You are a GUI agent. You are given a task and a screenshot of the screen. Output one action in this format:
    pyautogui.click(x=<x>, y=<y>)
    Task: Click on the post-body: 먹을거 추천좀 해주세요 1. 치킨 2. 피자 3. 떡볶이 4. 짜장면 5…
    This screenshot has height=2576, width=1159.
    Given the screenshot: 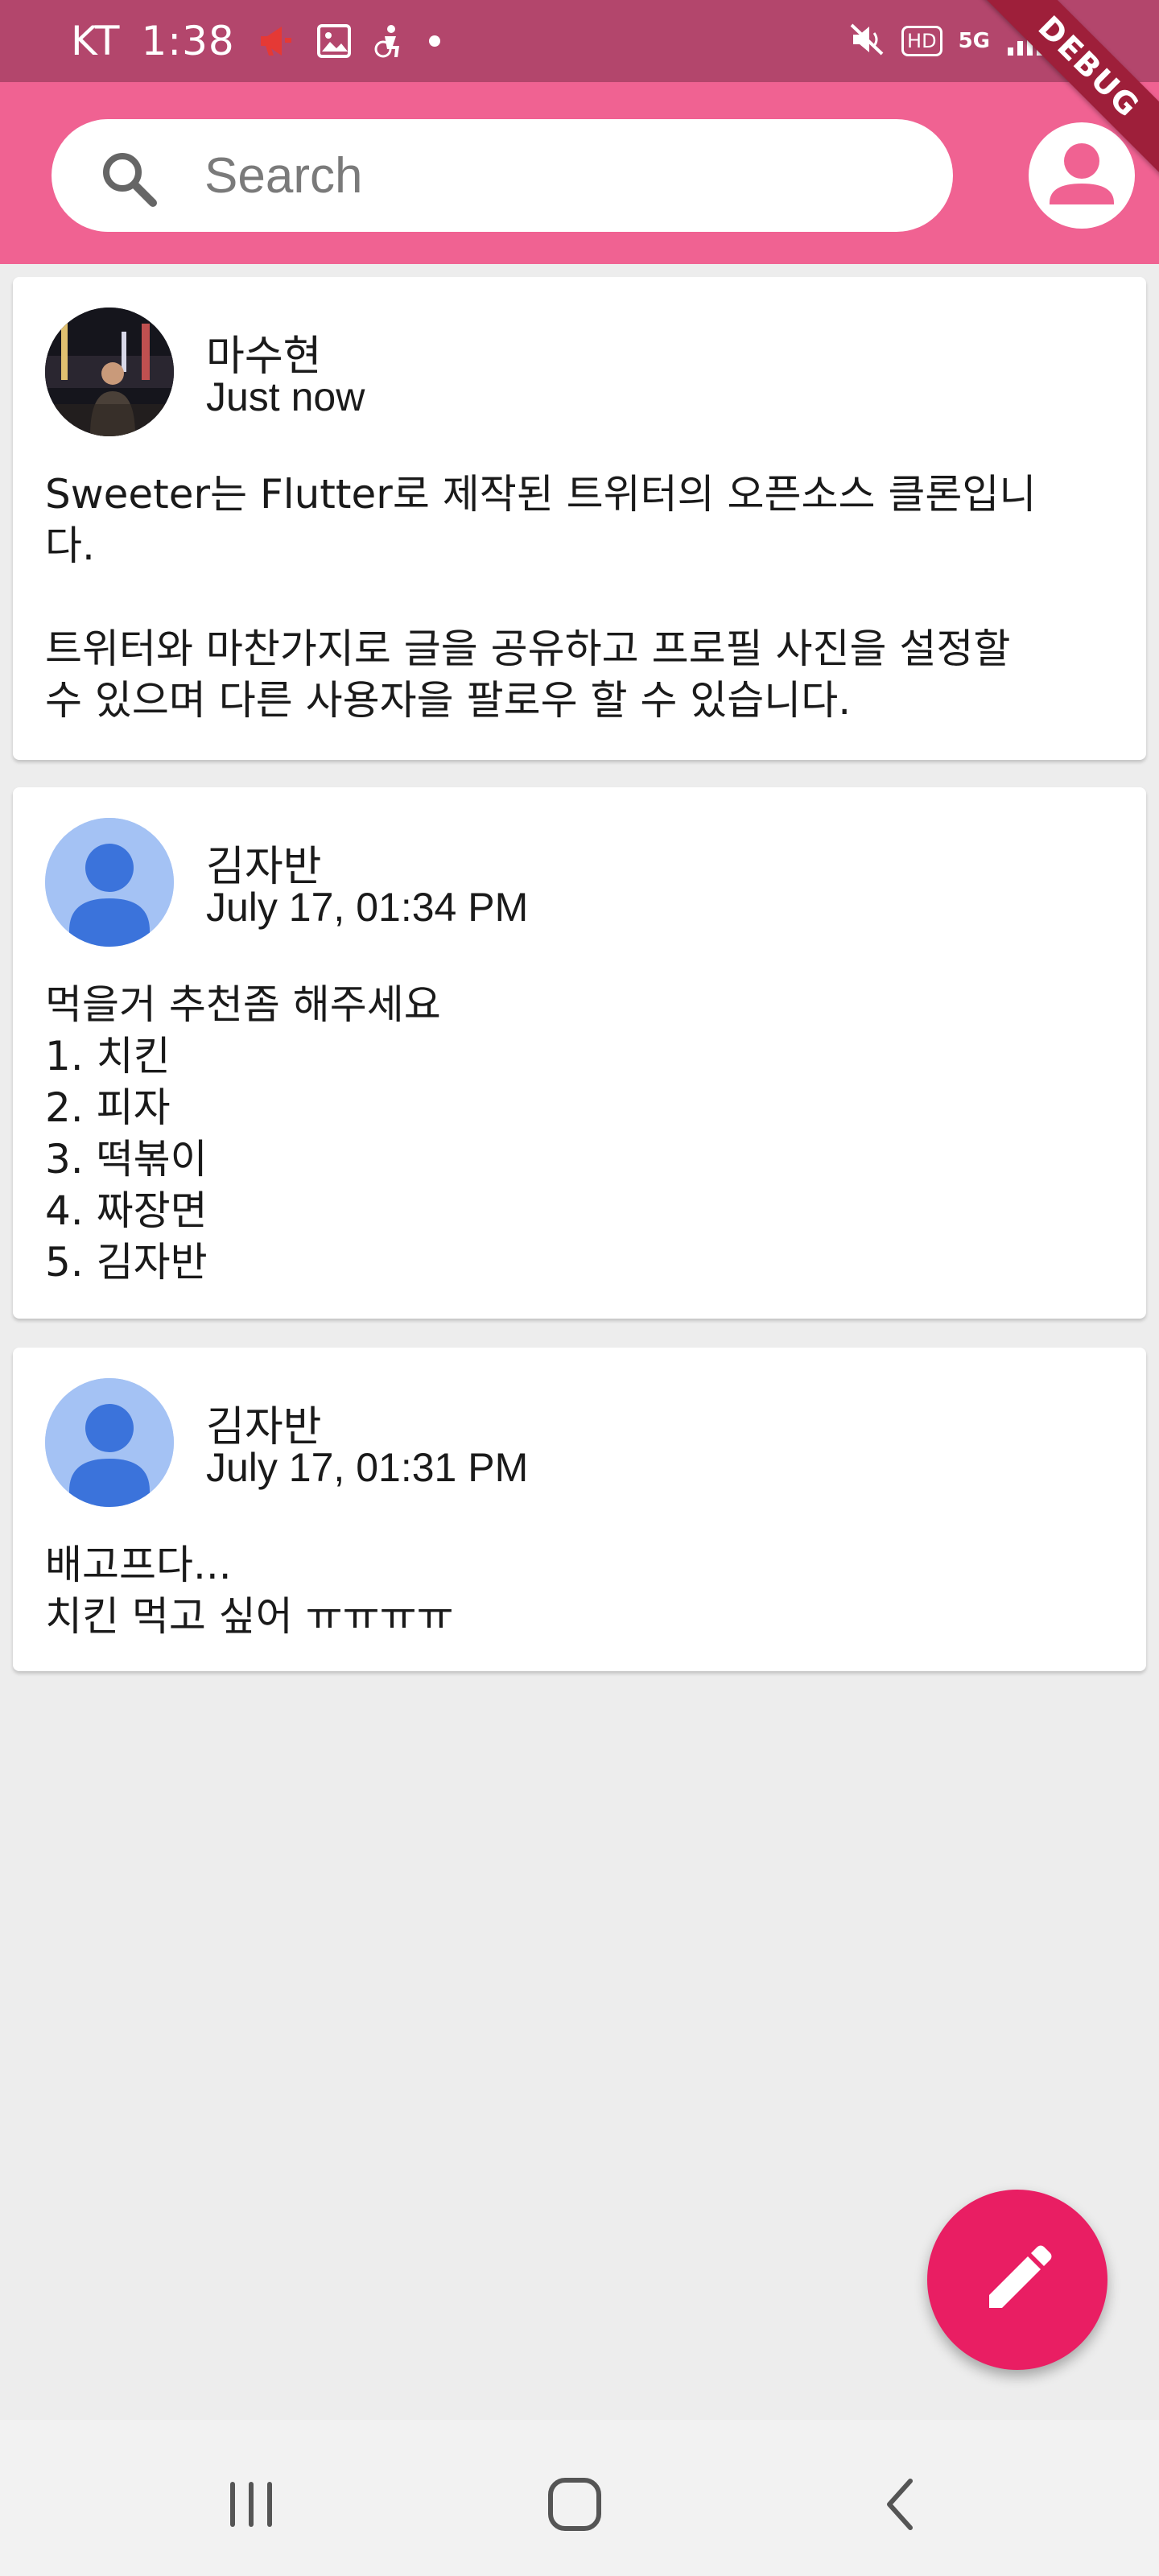 What is the action you would take?
    pyautogui.click(x=243, y=1133)
    